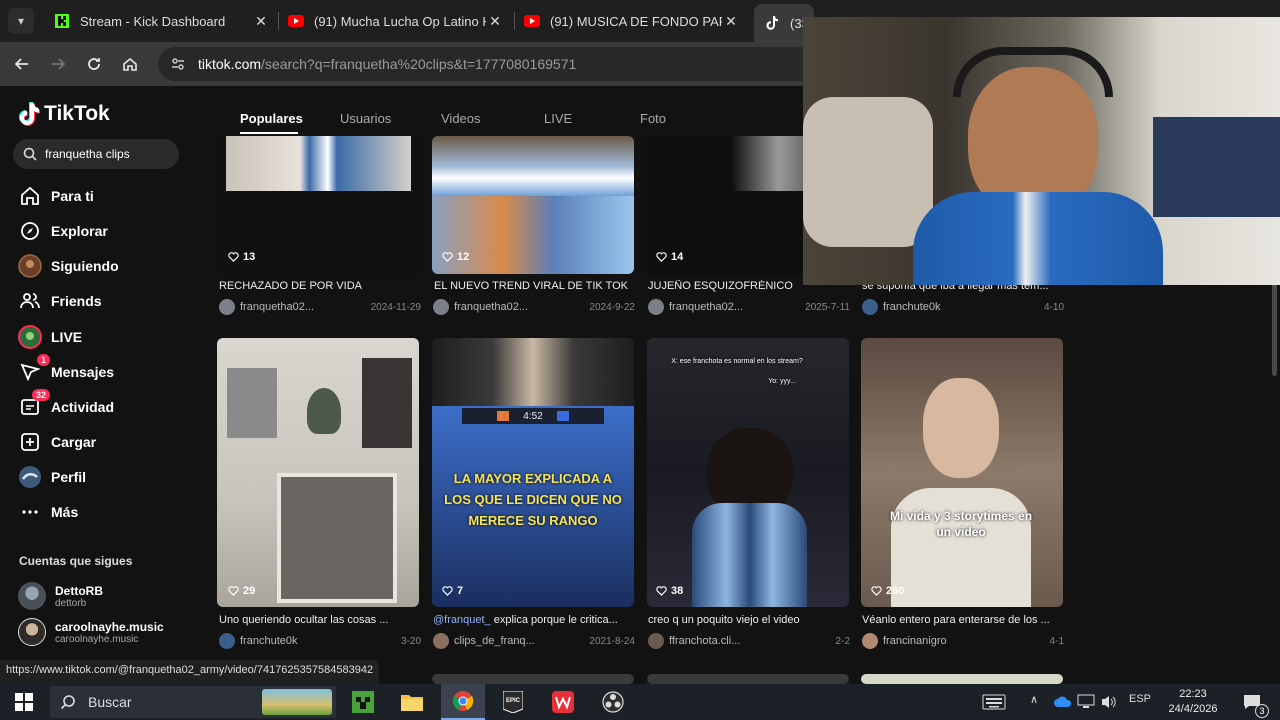 The image size is (1280, 720). What do you see at coordinates (963, 641) in the screenshot?
I see `video-author-row: francinanigro 4-1` at bounding box center [963, 641].